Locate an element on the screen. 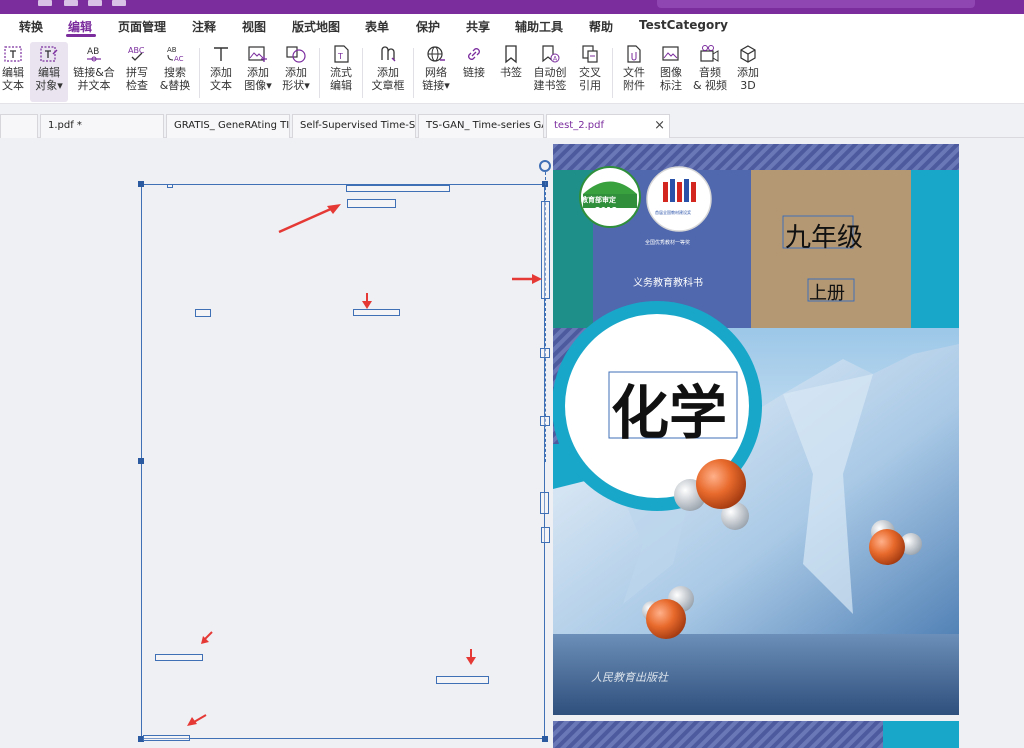  add-text-button: 添加 文本 is located at coordinates (221, 72).